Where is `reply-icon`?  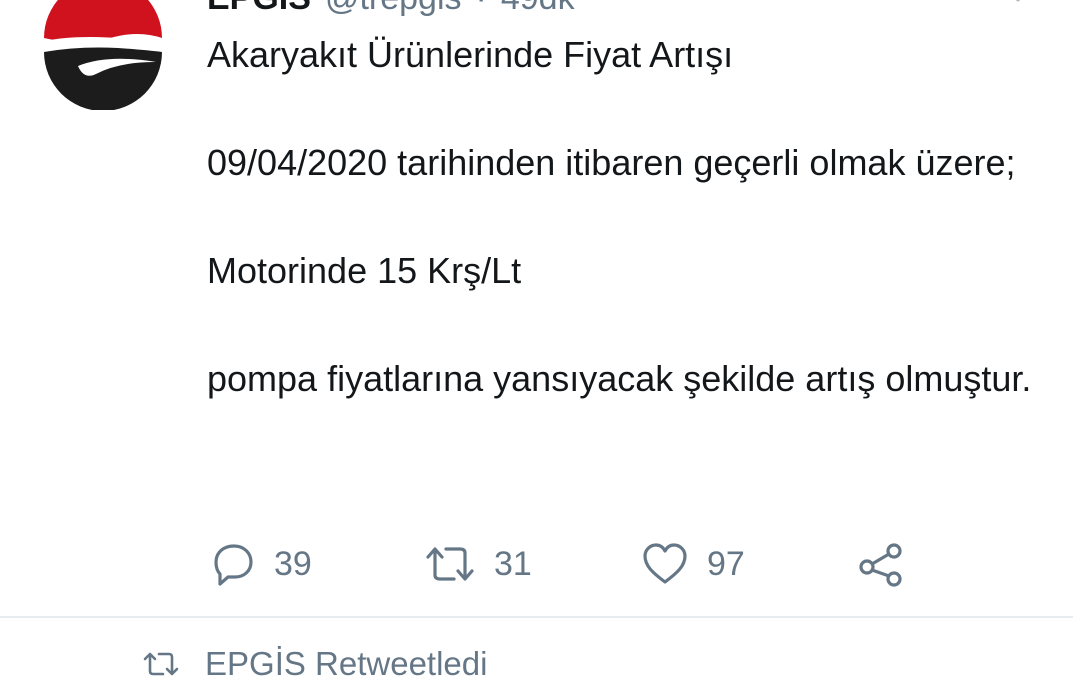
reply-icon is located at coordinates (233, 565).